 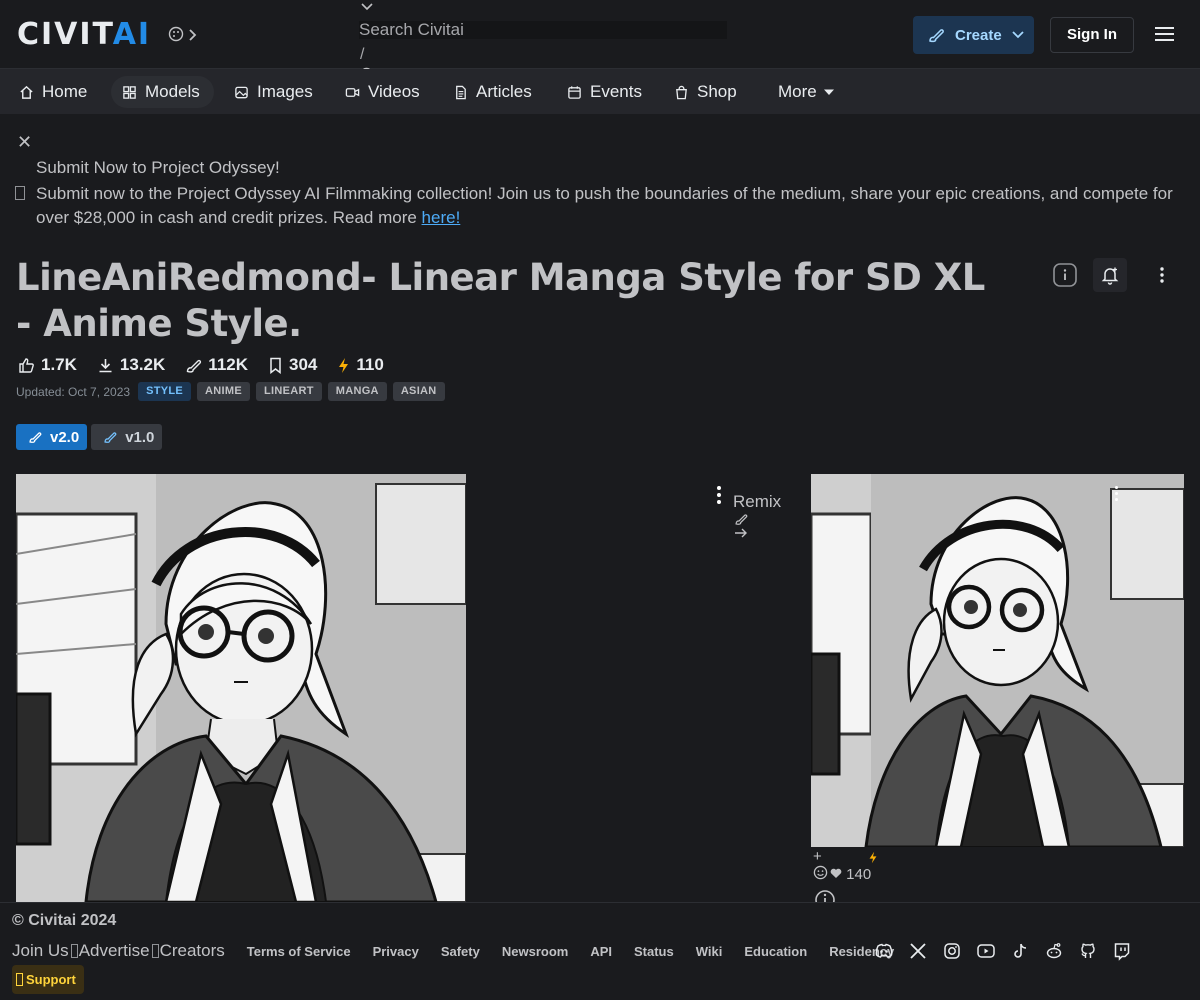 I want to click on nav-images: Images, so click(x=273, y=92).